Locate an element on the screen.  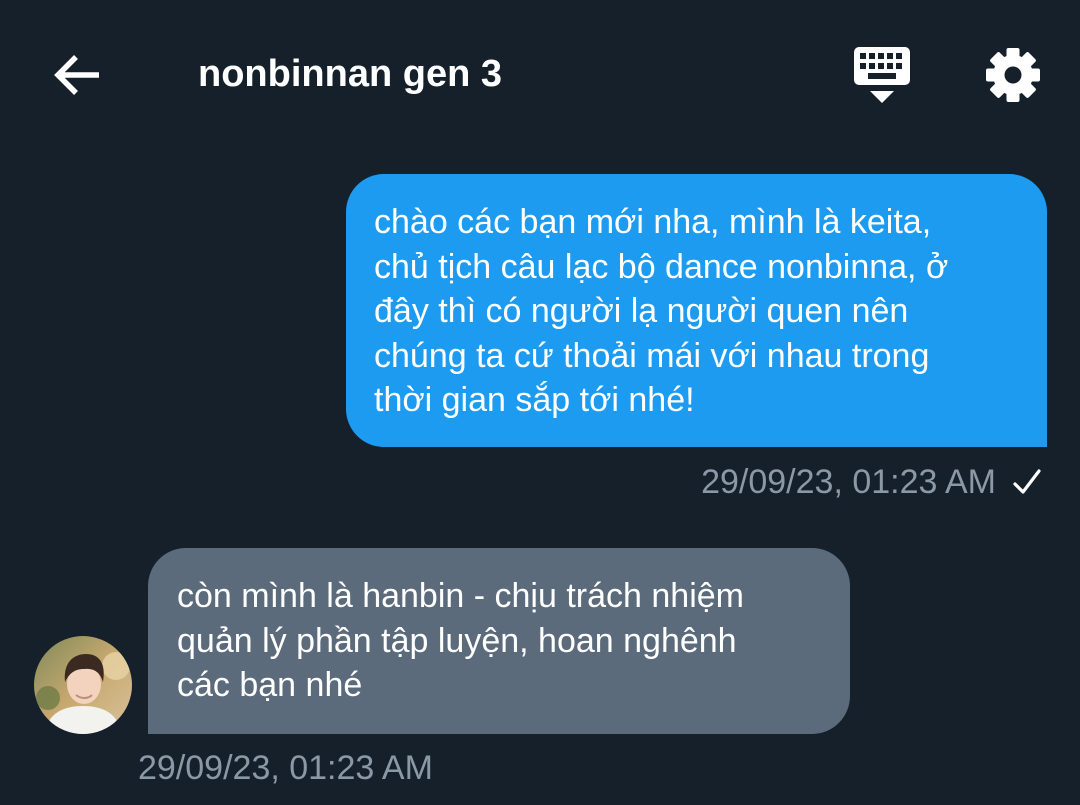
message-text-line: quản lý phần tập luyện, hoan nghênh is located at coordinates (457, 640).